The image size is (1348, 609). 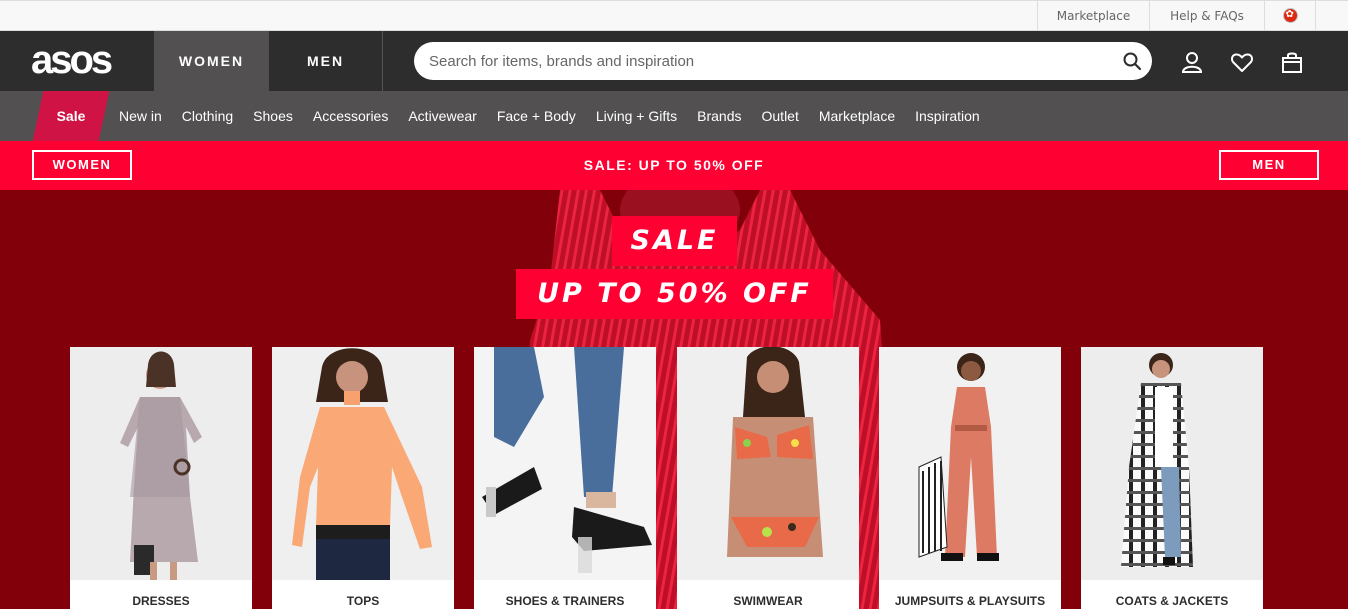 I want to click on promo-women-button: WOMEN, so click(x=82, y=165).